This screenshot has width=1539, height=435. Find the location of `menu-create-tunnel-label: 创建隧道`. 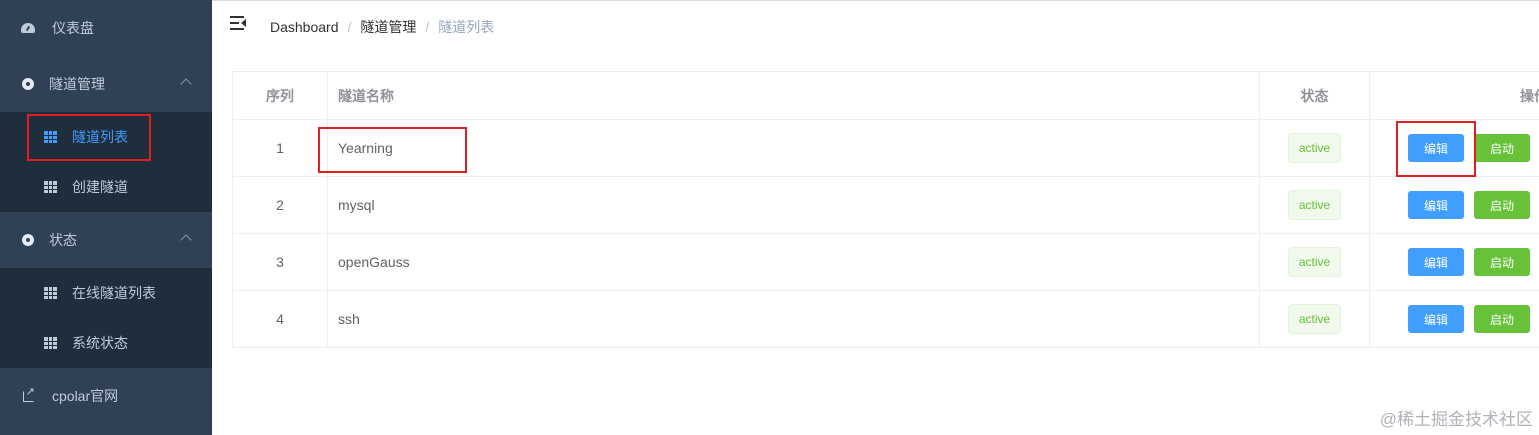

menu-create-tunnel-label: 创建隧道 is located at coordinates (100, 187).